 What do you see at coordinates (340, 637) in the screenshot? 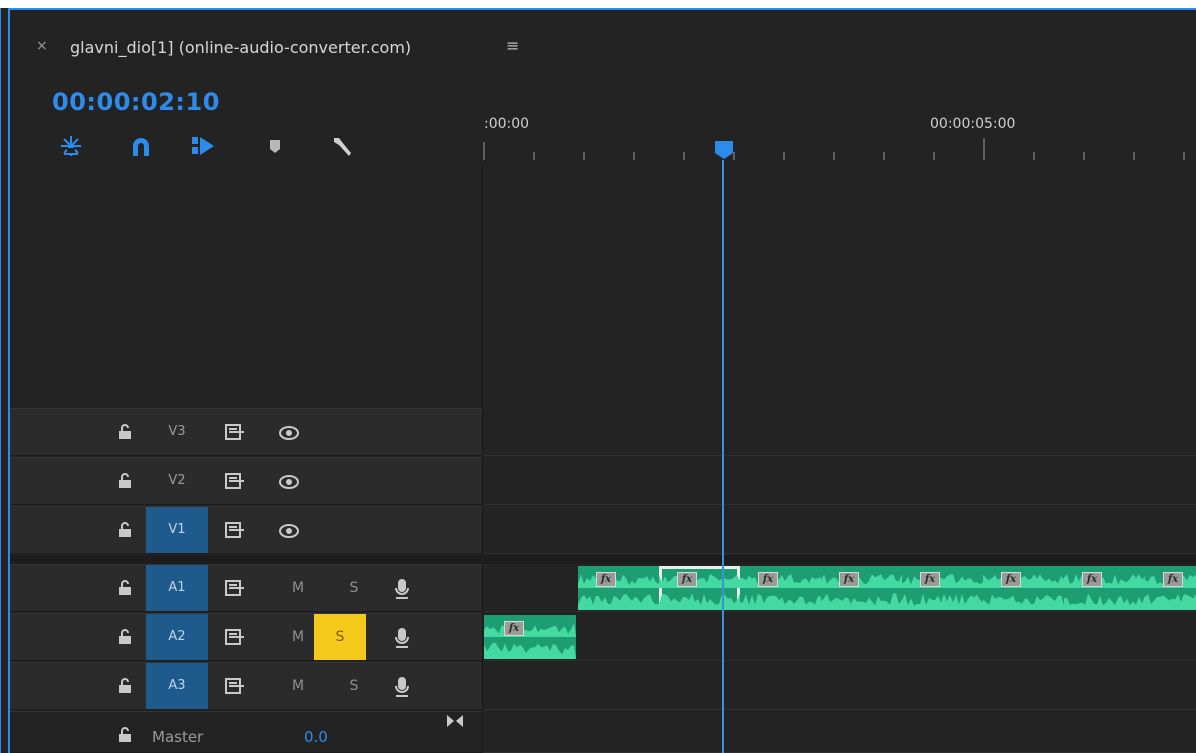
I see `solo-button-a2: S` at bounding box center [340, 637].